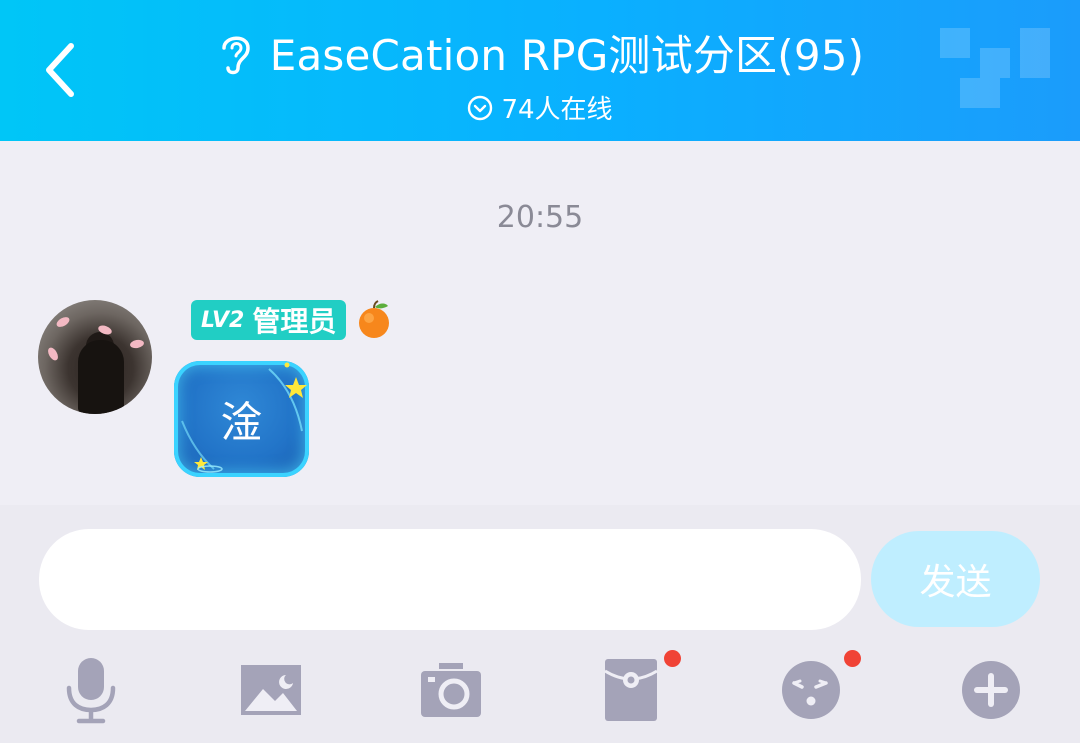  I want to click on red-packet-notification-dot, so click(672, 658).